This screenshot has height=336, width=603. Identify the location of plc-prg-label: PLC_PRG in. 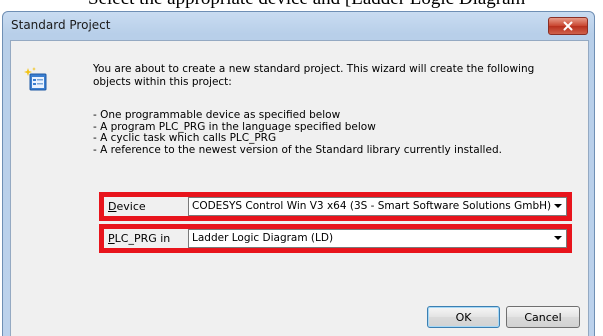
(139, 238).